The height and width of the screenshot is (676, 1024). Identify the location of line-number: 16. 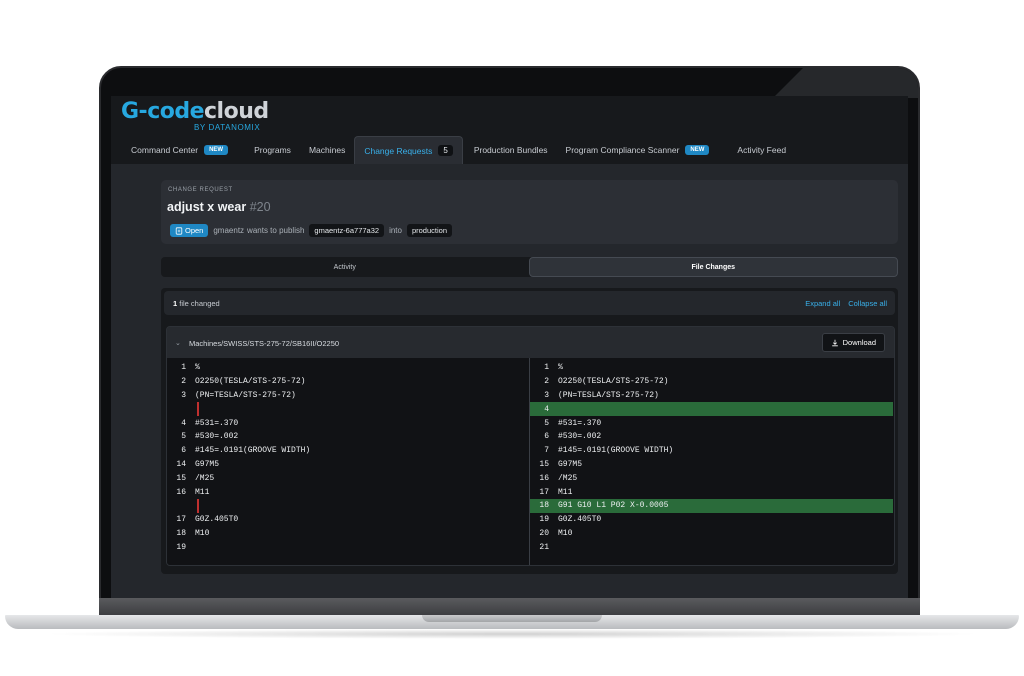
(181, 492).